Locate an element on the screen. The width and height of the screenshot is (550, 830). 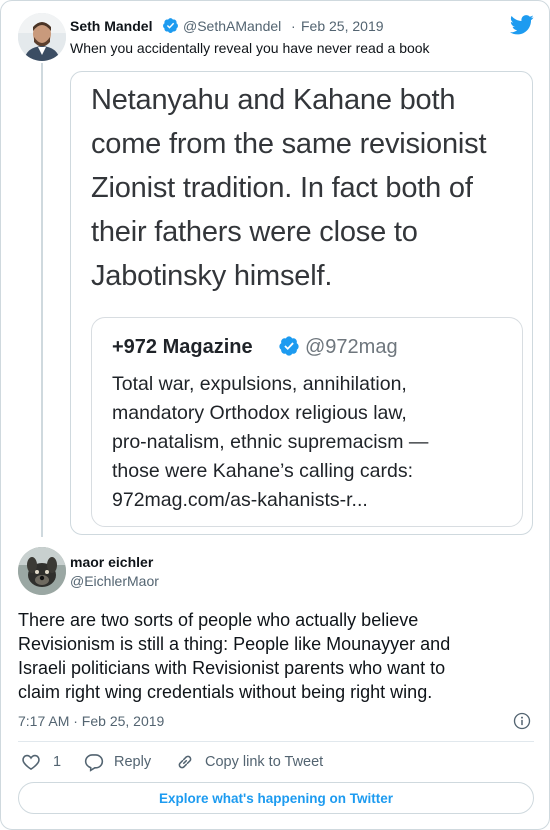
twitter-bird-icon is located at coordinates (522, 25).